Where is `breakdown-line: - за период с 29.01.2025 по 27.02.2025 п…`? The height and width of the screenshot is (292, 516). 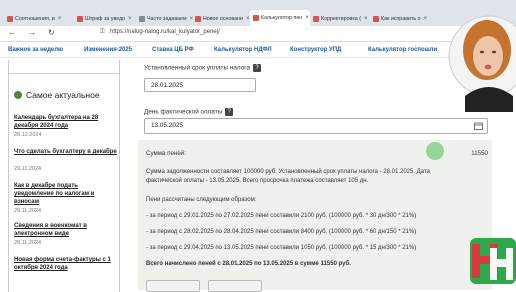 breakdown-line: - за период с 29.01.2025 по 27.02.2025 п… is located at coordinates (281, 216).